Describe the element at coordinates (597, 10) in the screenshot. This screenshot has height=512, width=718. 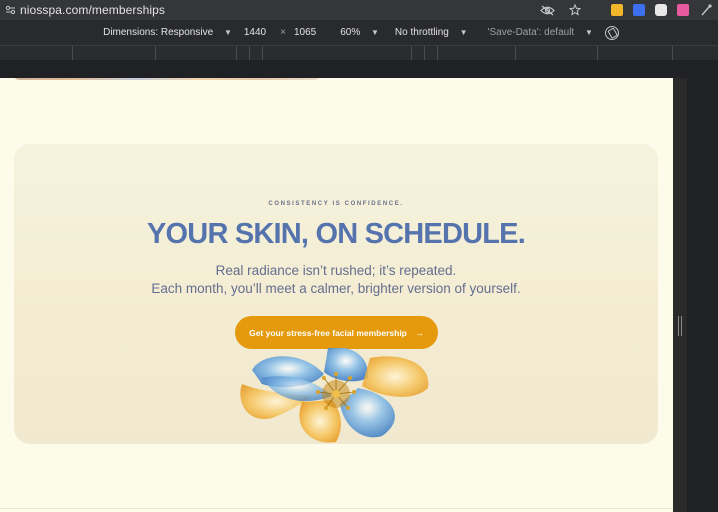
I see `extension-divider` at that location.